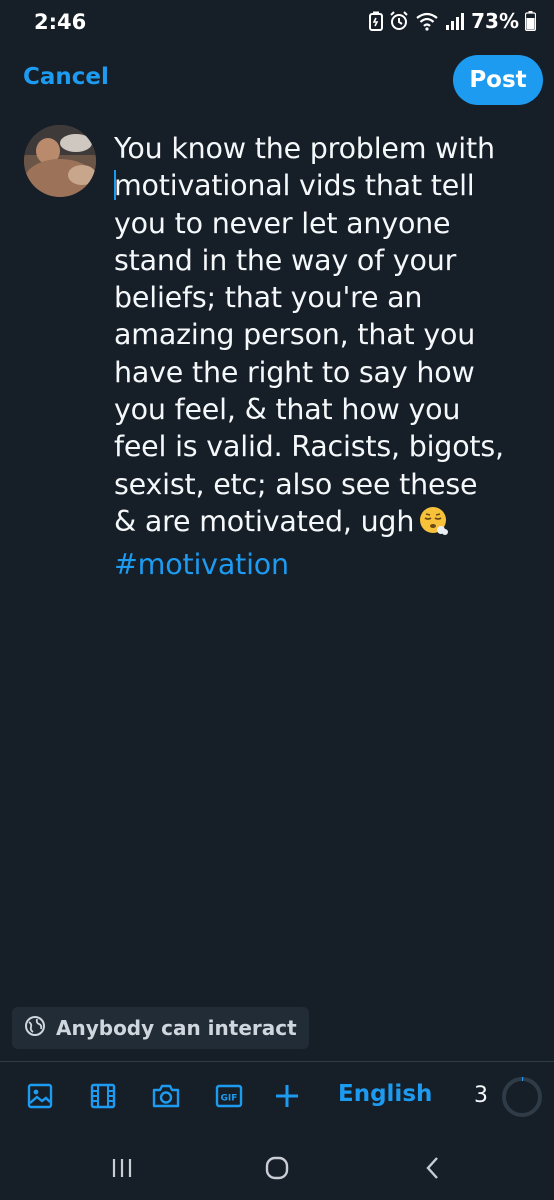 The height and width of the screenshot is (1200, 554). I want to click on text-line: motivational vids that tell, so click(294, 186).